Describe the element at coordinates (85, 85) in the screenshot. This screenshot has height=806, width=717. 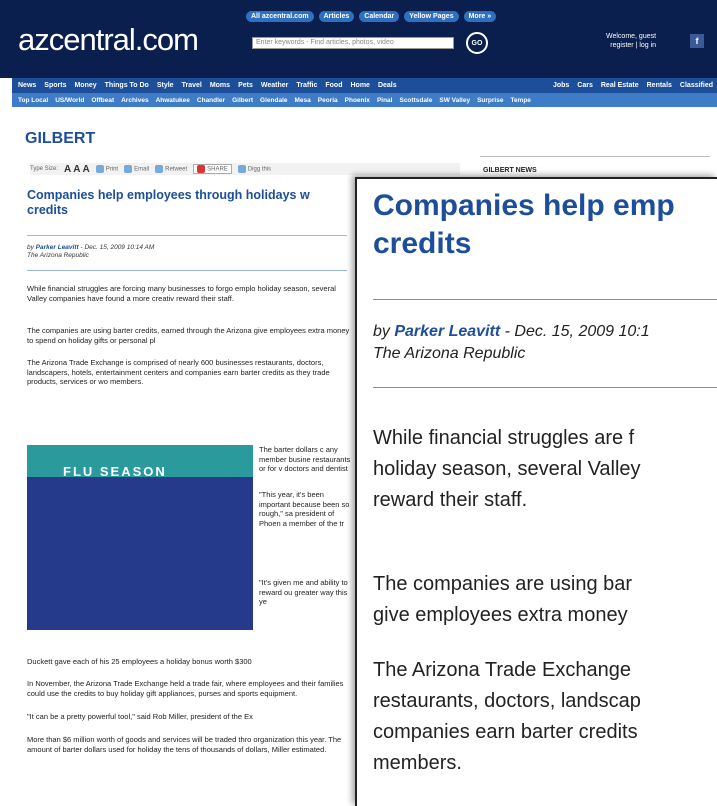
I see `nav-item: Money` at that location.